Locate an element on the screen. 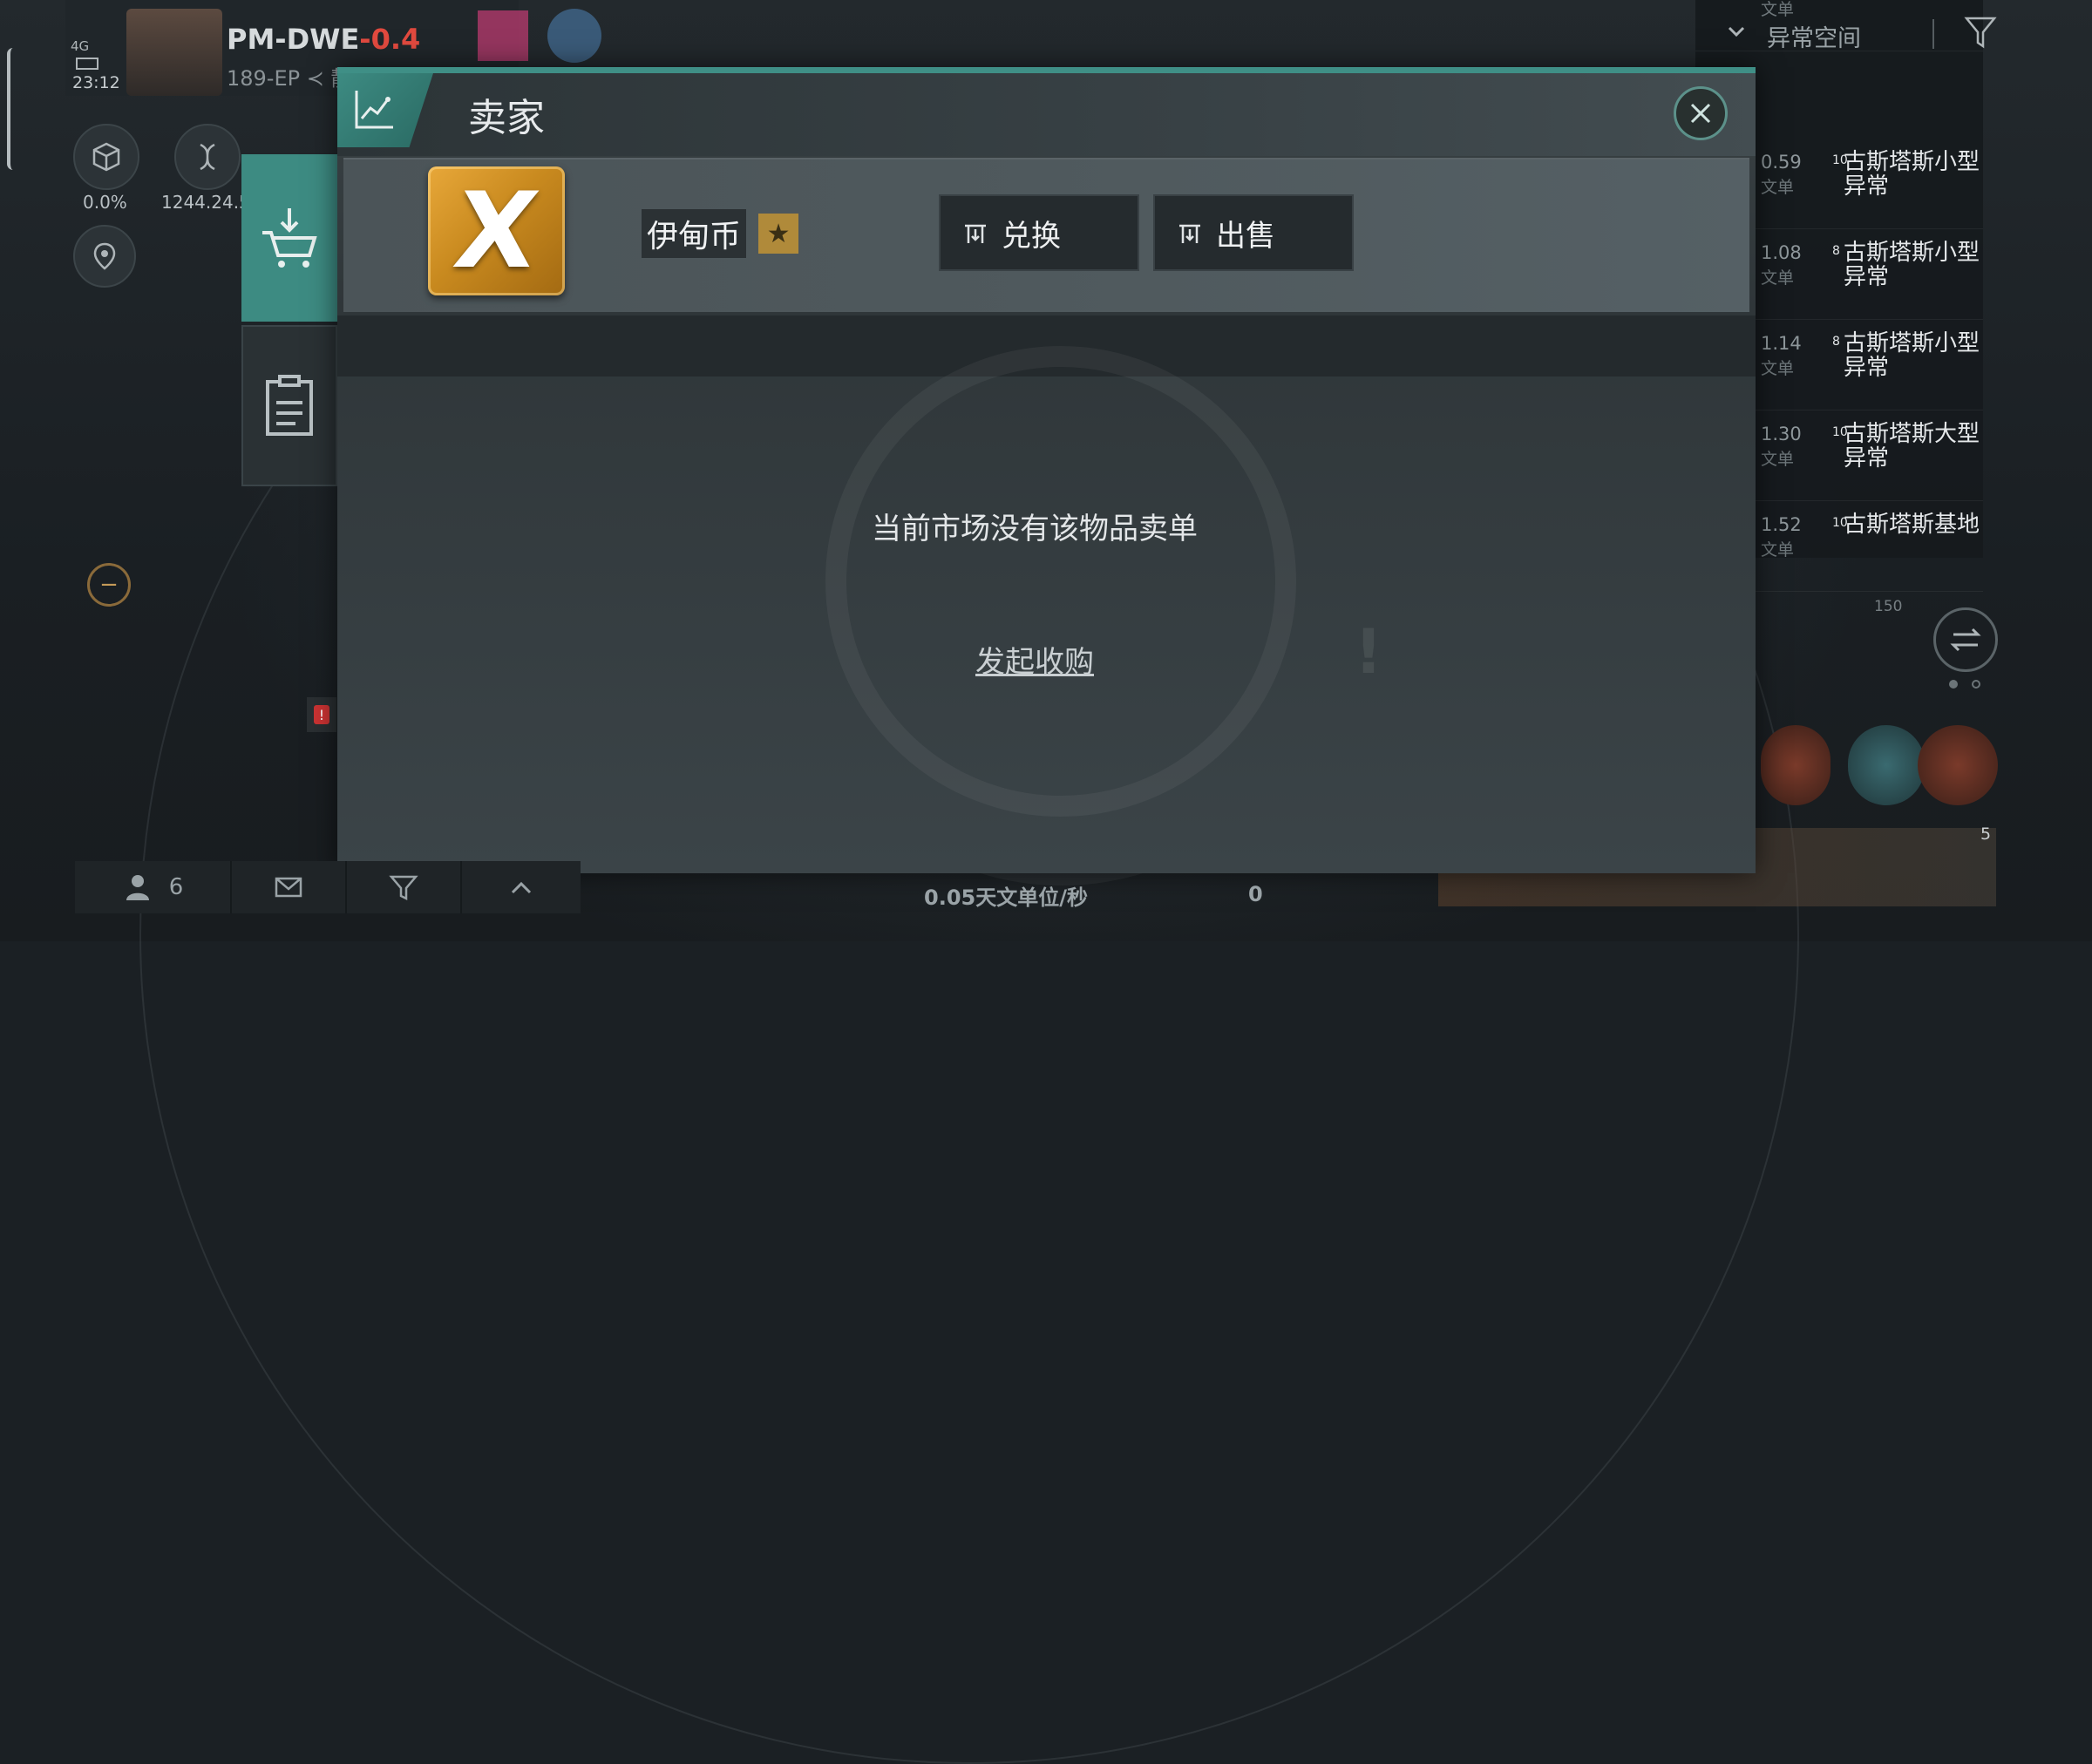  isk-coin-icon: X is located at coordinates (496, 230).